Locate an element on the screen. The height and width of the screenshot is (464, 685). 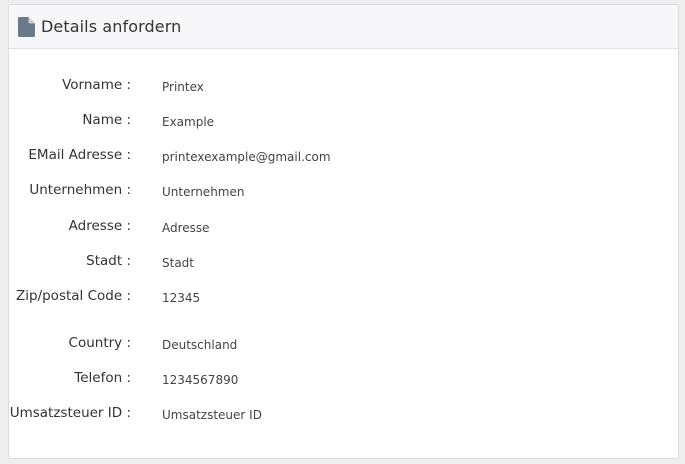
panel-header: Details anfordern is located at coordinates (343, 27).